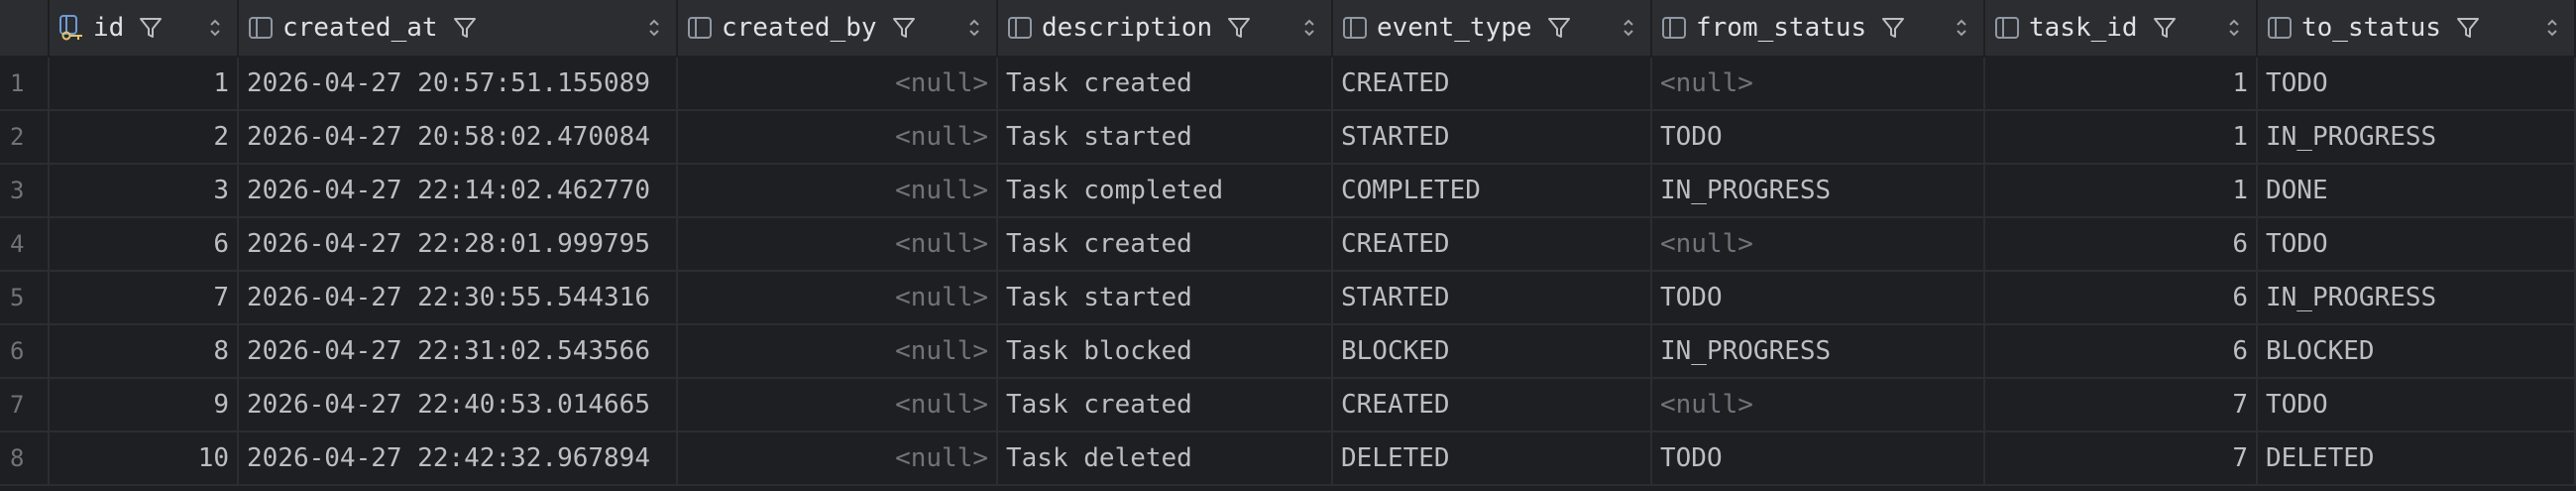  Describe the element at coordinates (458, 84) in the screenshot. I see `cell-created-at: 2026-04-27 20:57:51.155089` at that location.